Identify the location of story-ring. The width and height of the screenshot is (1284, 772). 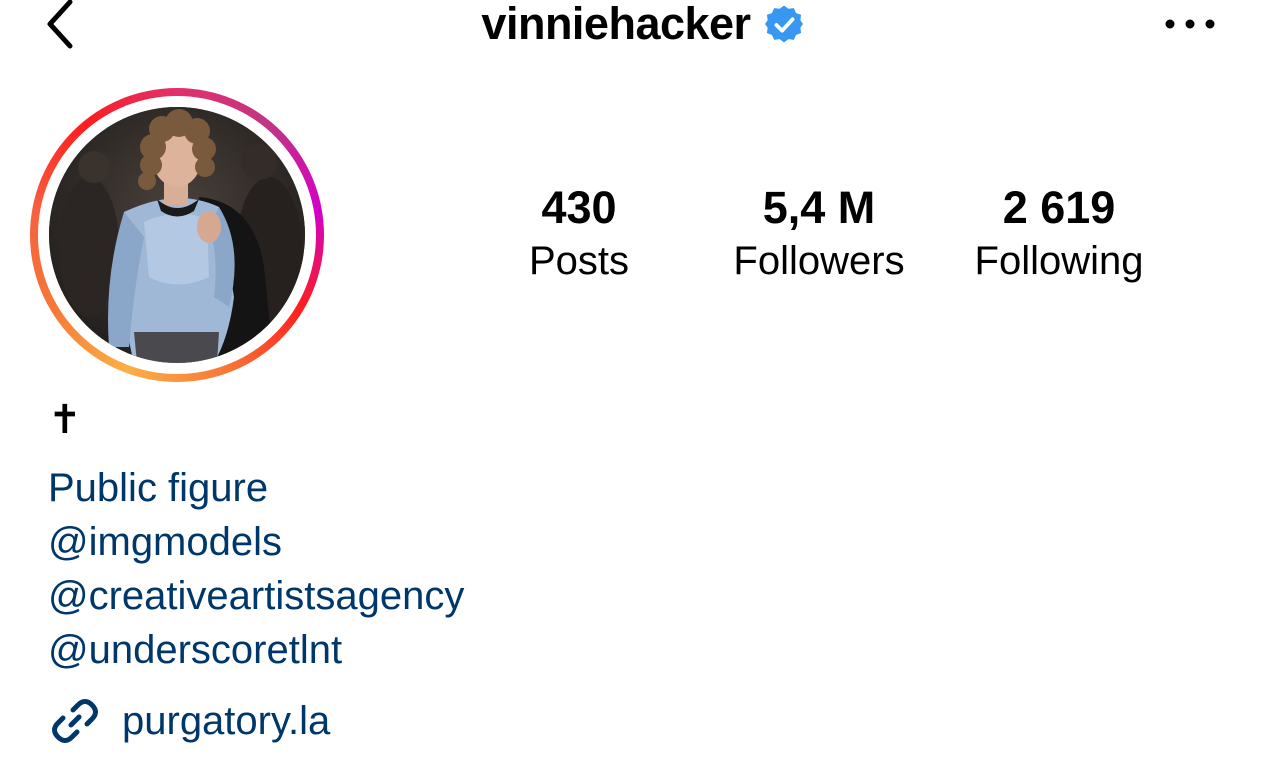
(177, 235).